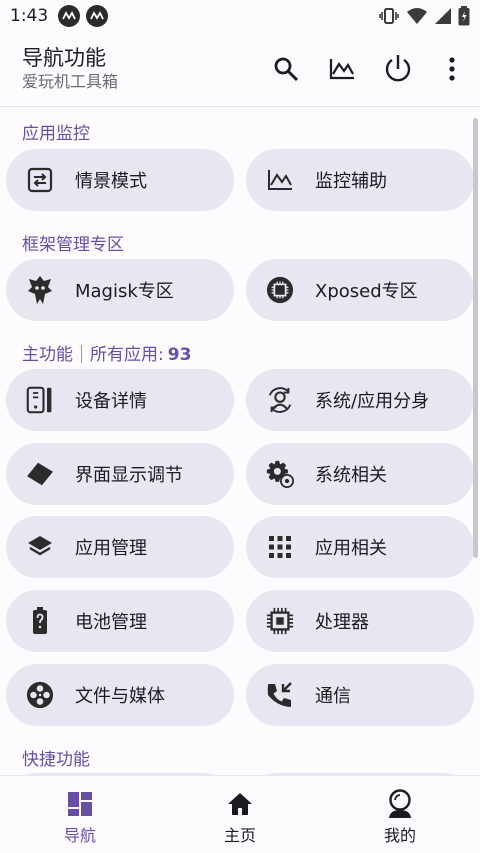 This screenshot has height=853, width=480. I want to click on bottom-navigation: 导航 主页 我的, so click(240, 814).